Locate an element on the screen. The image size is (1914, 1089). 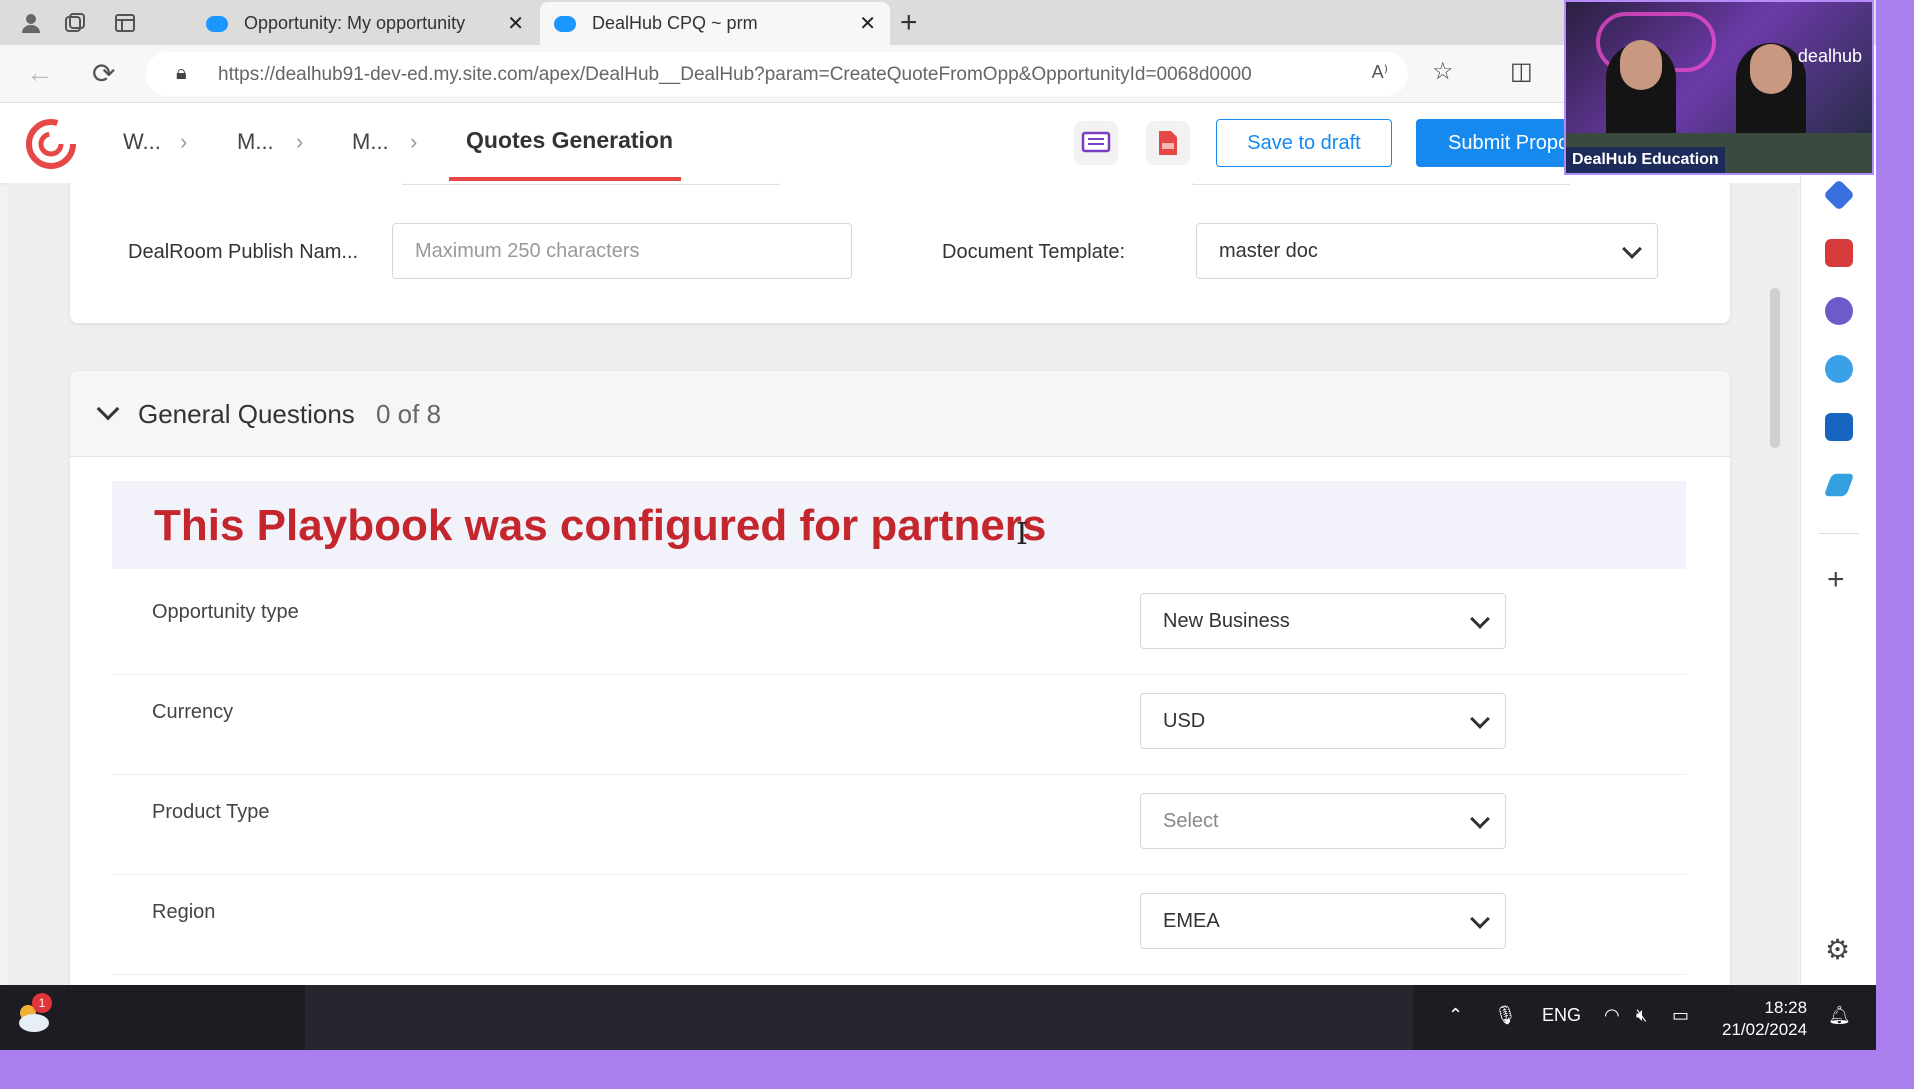
currency-select: USD is located at coordinates (1323, 721).